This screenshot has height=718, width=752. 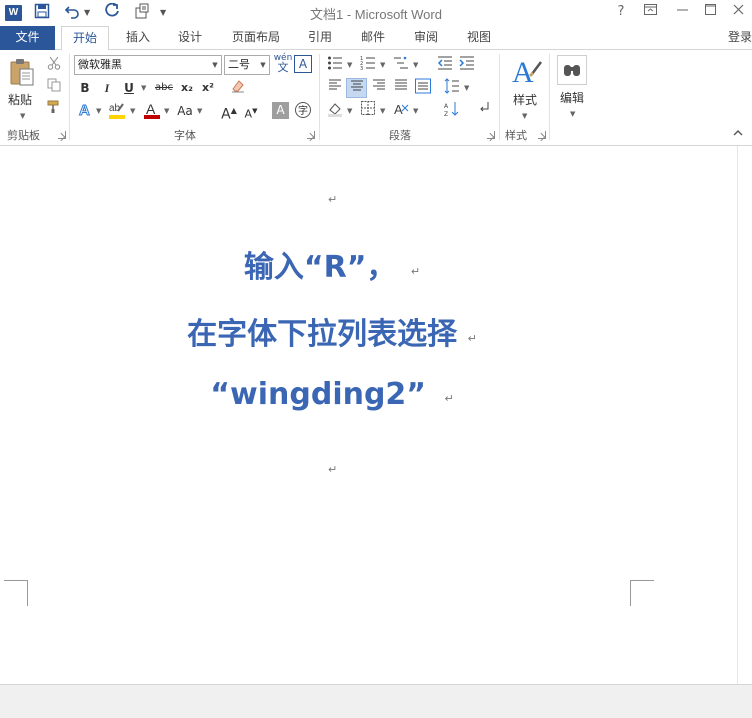 I want to click on borders-icon, so click(x=368, y=111).